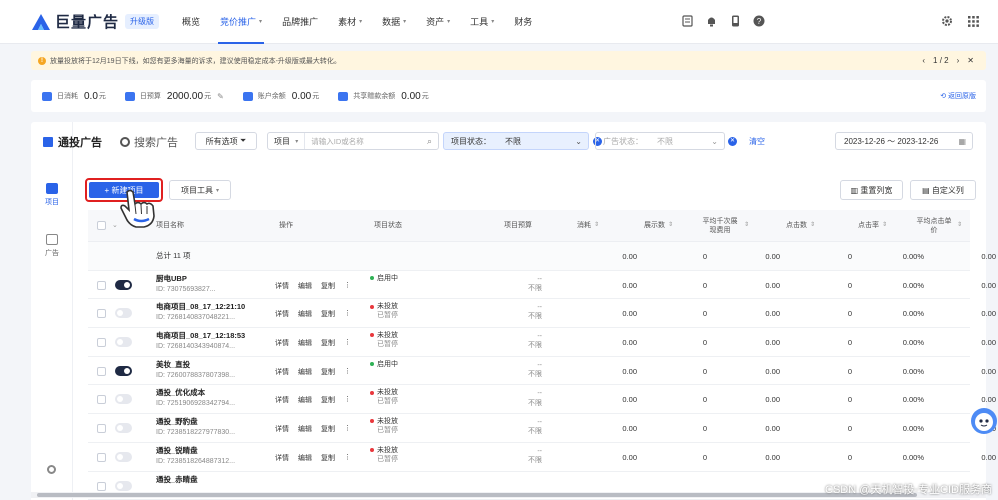 The image size is (998, 500). Describe the element at coordinates (350, 22) in the screenshot. I see `nav-item-3: 素材 ▾` at that location.